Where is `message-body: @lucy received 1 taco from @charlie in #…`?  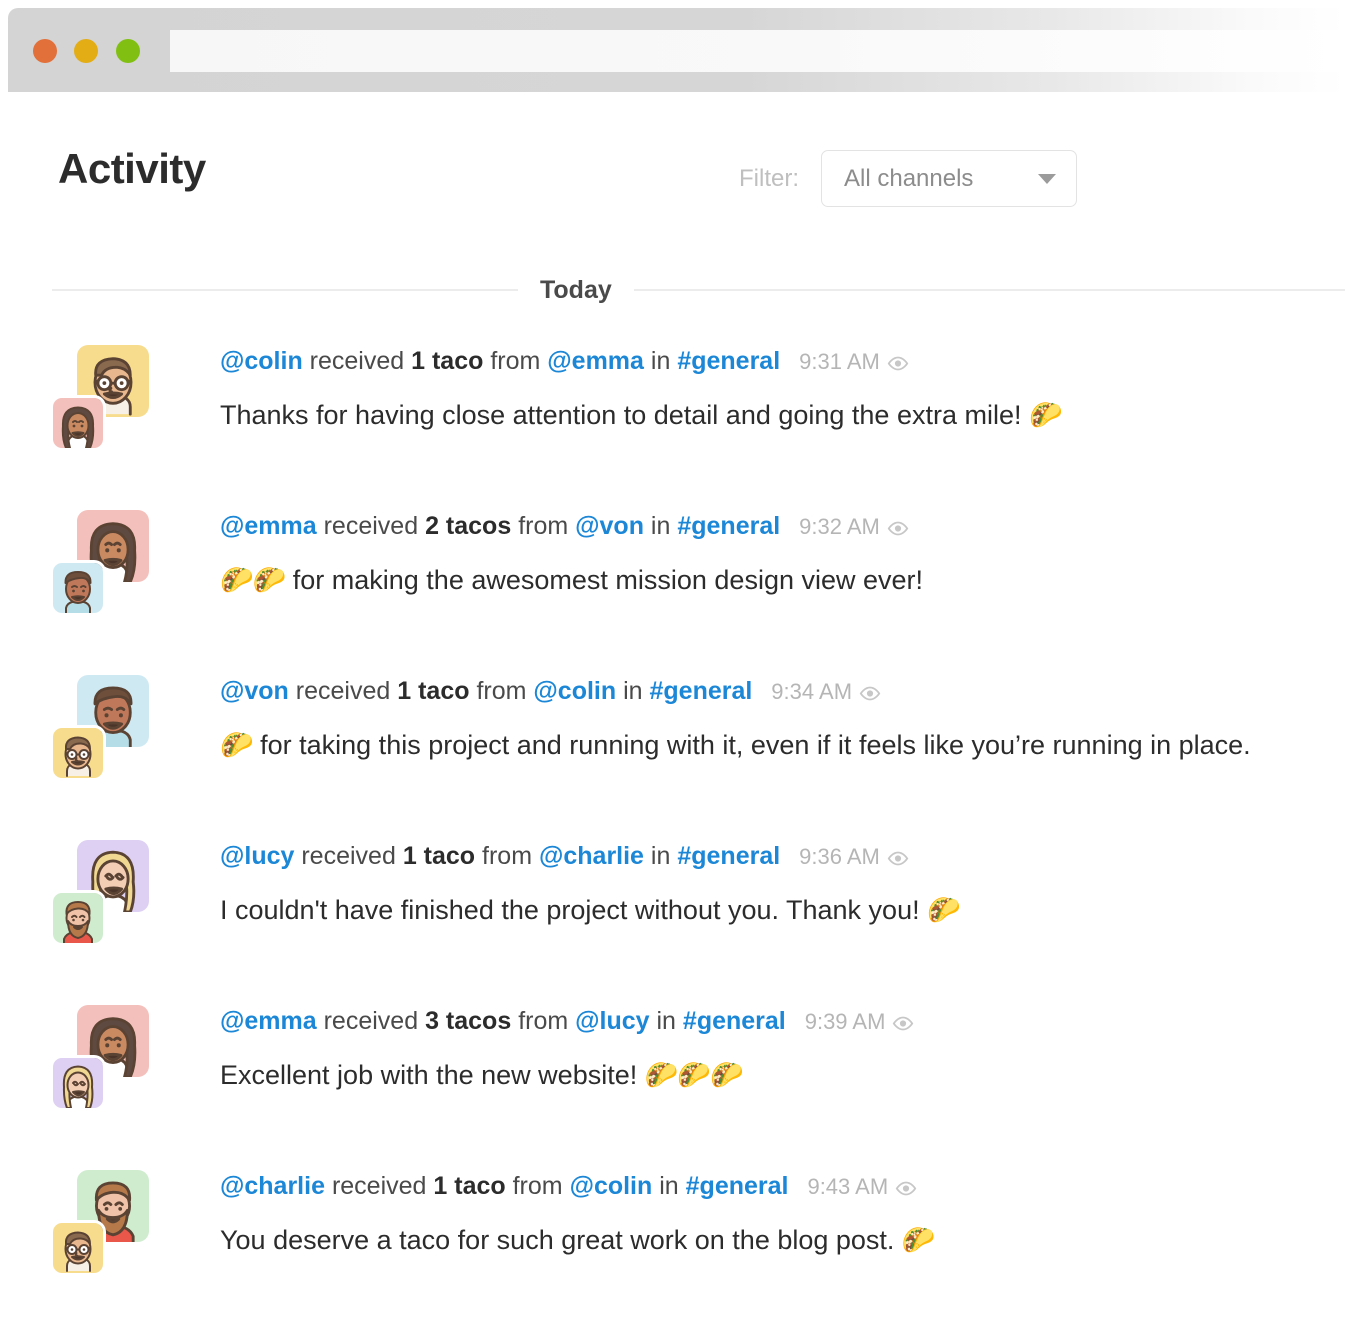
message-body: @lucy received 1 taco from @charlie in #… is located at coordinates (782, 883).